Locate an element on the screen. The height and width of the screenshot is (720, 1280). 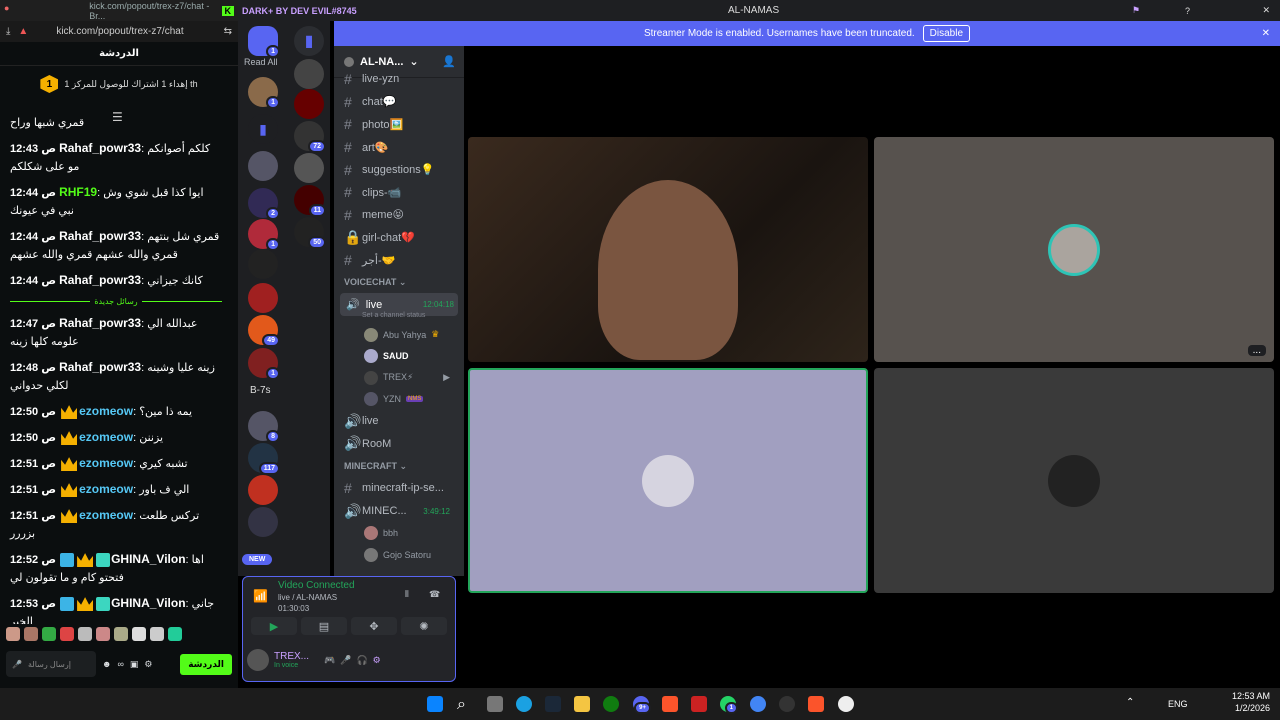
camera-button: ▶ is located at coordinates (274, 626).